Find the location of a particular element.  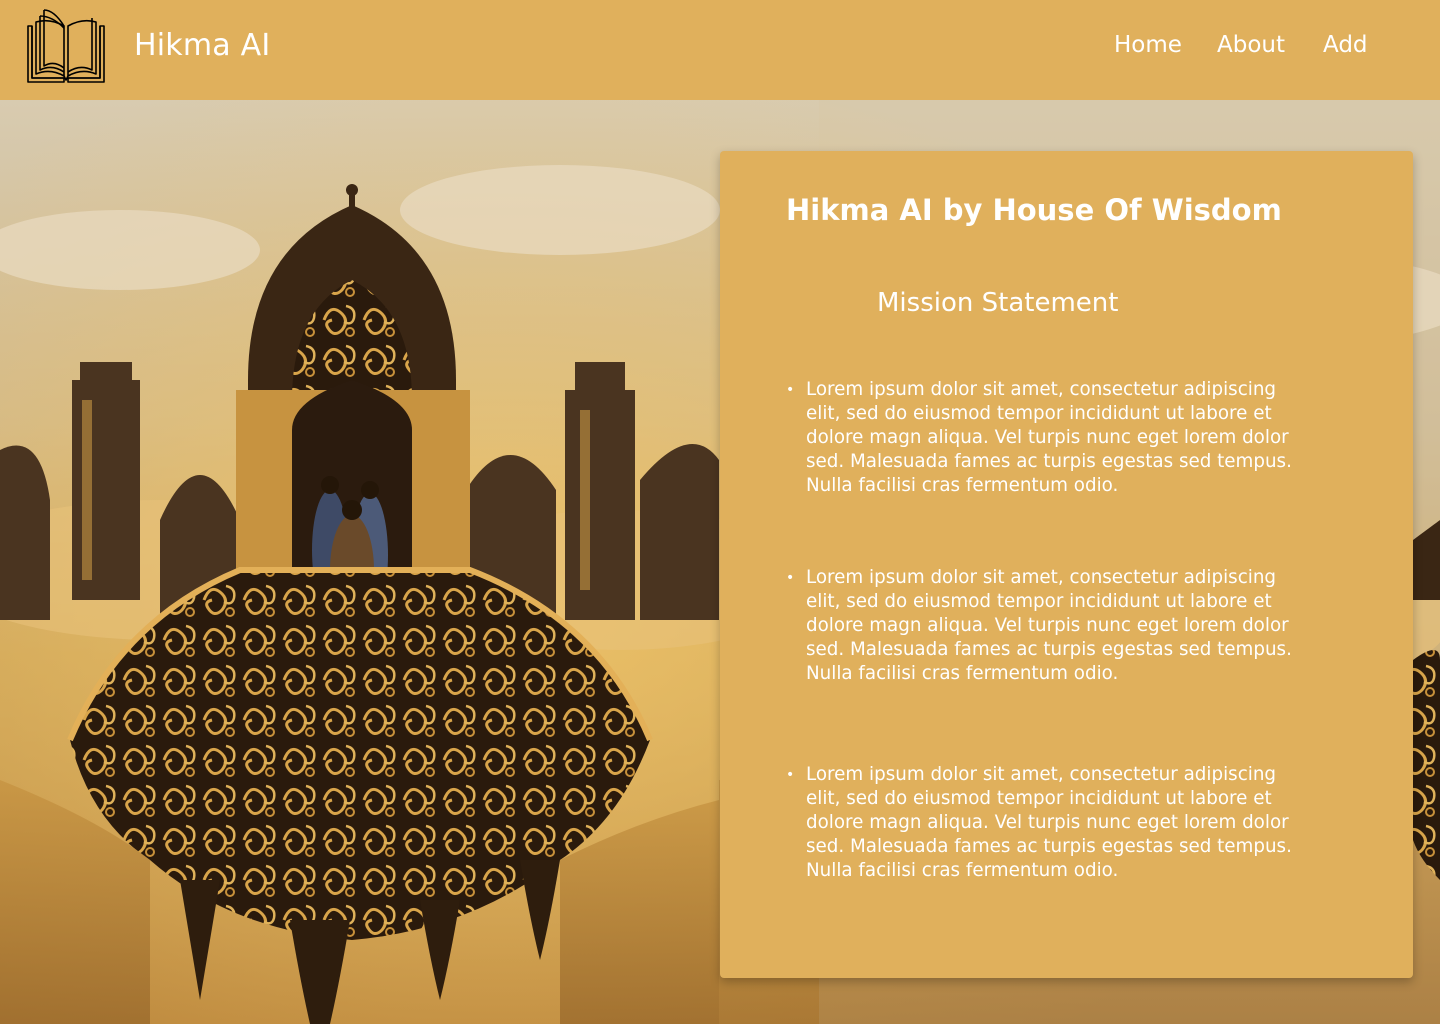

mission-statement-heading: Mission Statement is located at coordinates (998, 303).